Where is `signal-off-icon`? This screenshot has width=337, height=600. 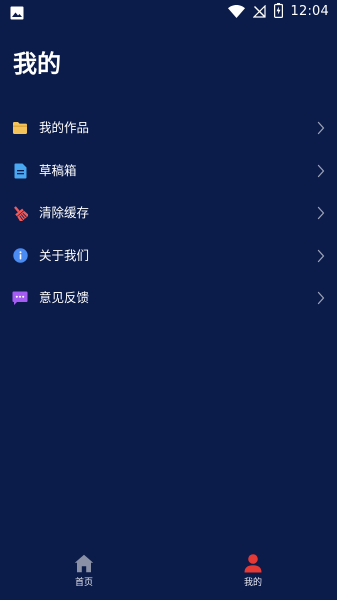
signal-off-icon is located at coordinates (259, 12).